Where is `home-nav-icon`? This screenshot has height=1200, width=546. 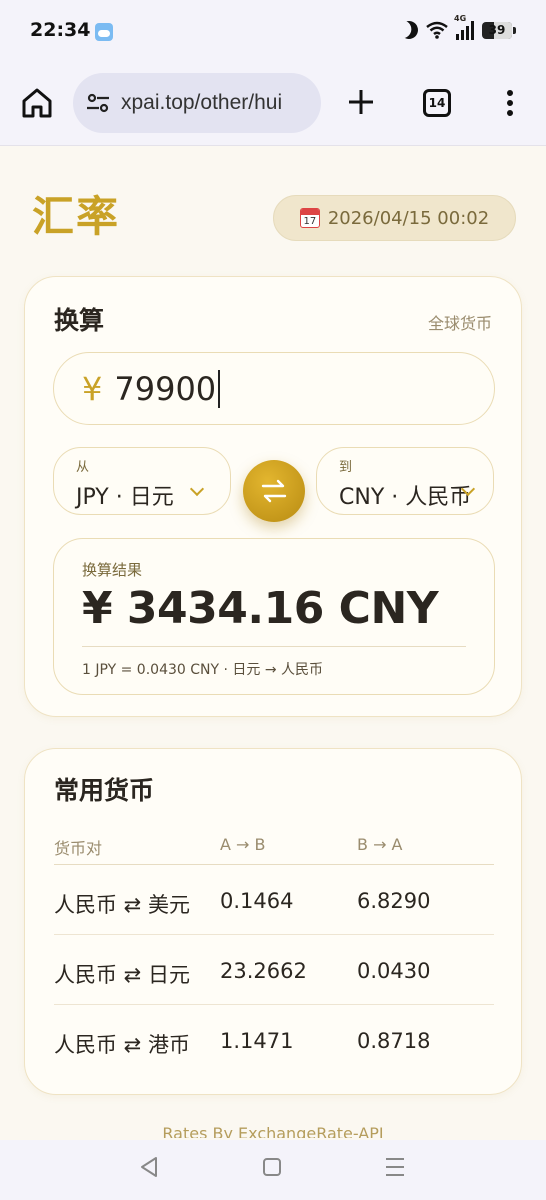
home-nav-icon is located at coordinates (272, 1167).